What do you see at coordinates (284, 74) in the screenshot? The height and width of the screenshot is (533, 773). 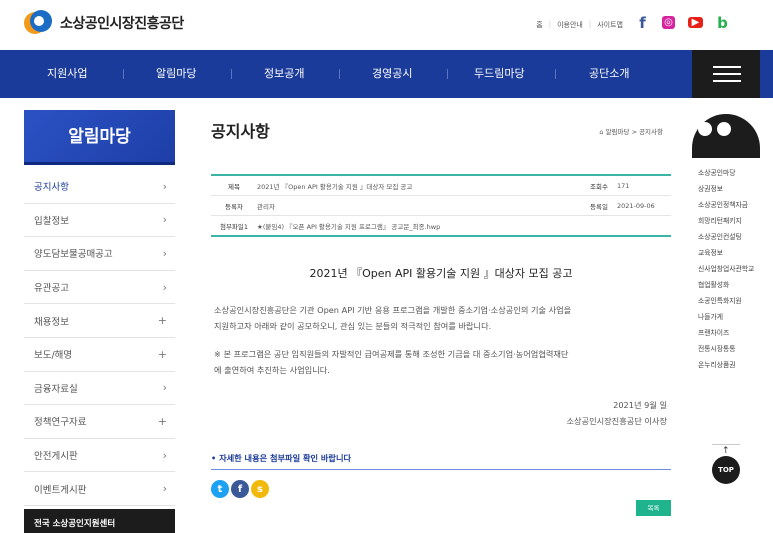 I see `gnb-item-info: 정보공개` at bounding box center [284, 74].